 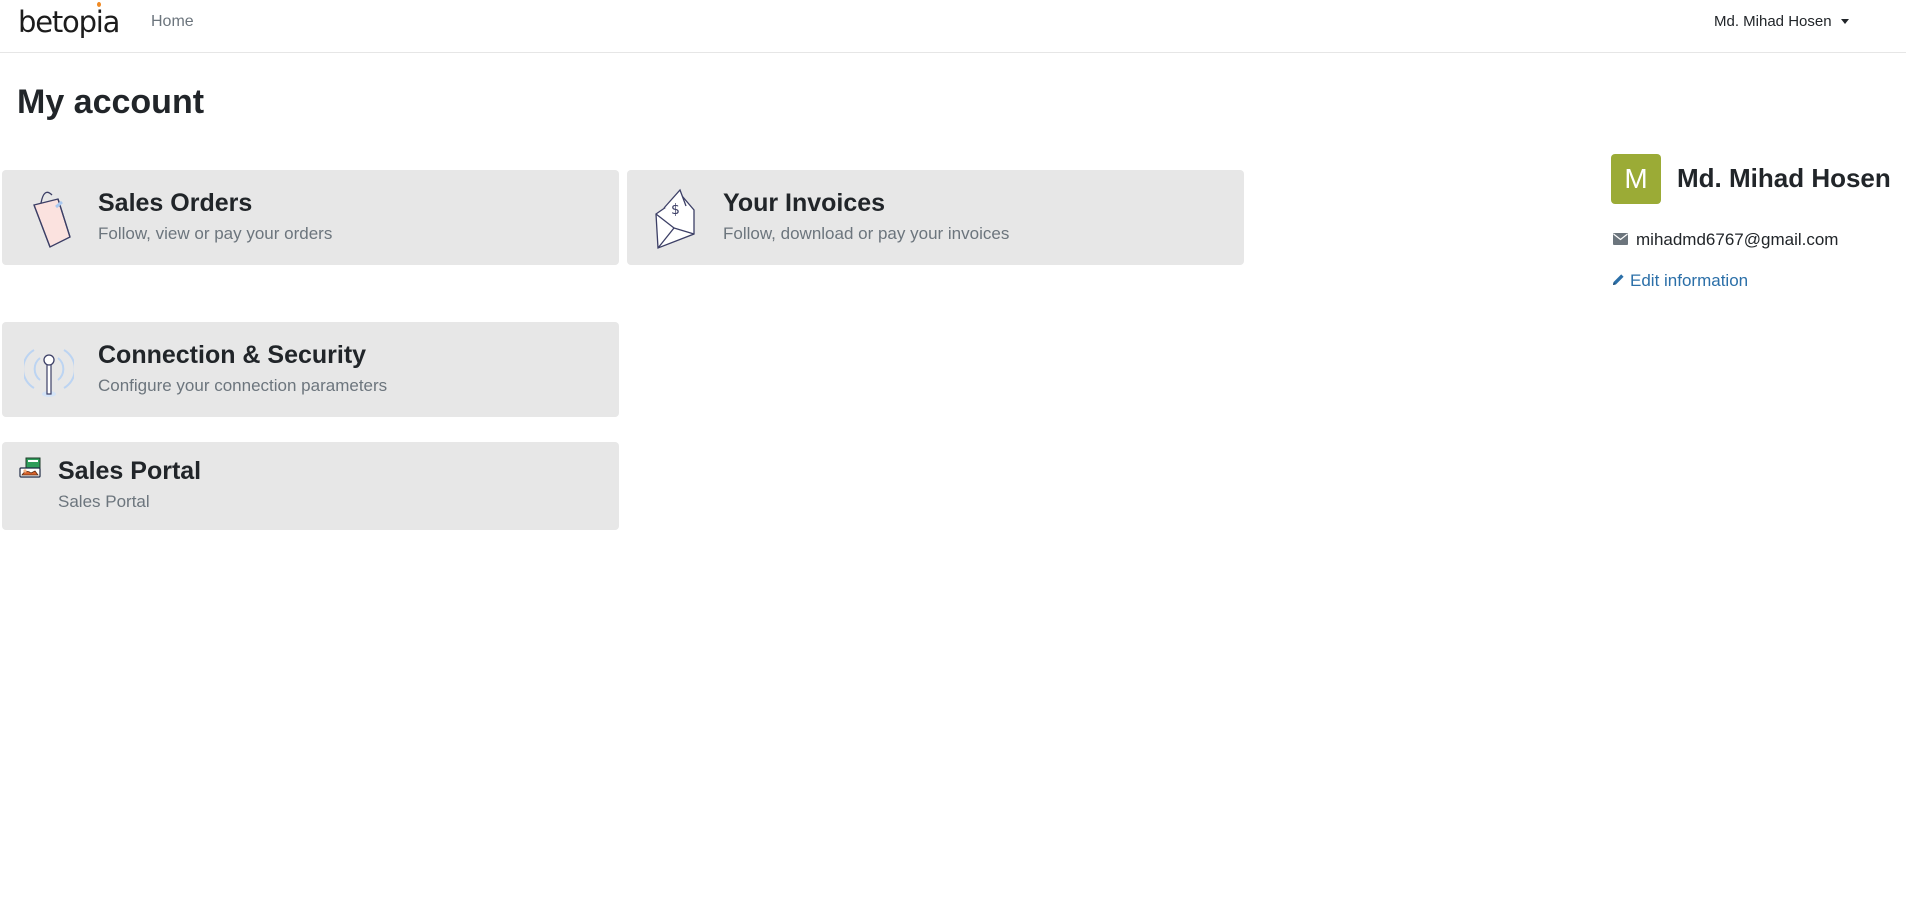 What do you see at coordinates (104, 501) in the screenshot?
I see `card-subtitle: Sales Portal` at bounding box center [104, 501].